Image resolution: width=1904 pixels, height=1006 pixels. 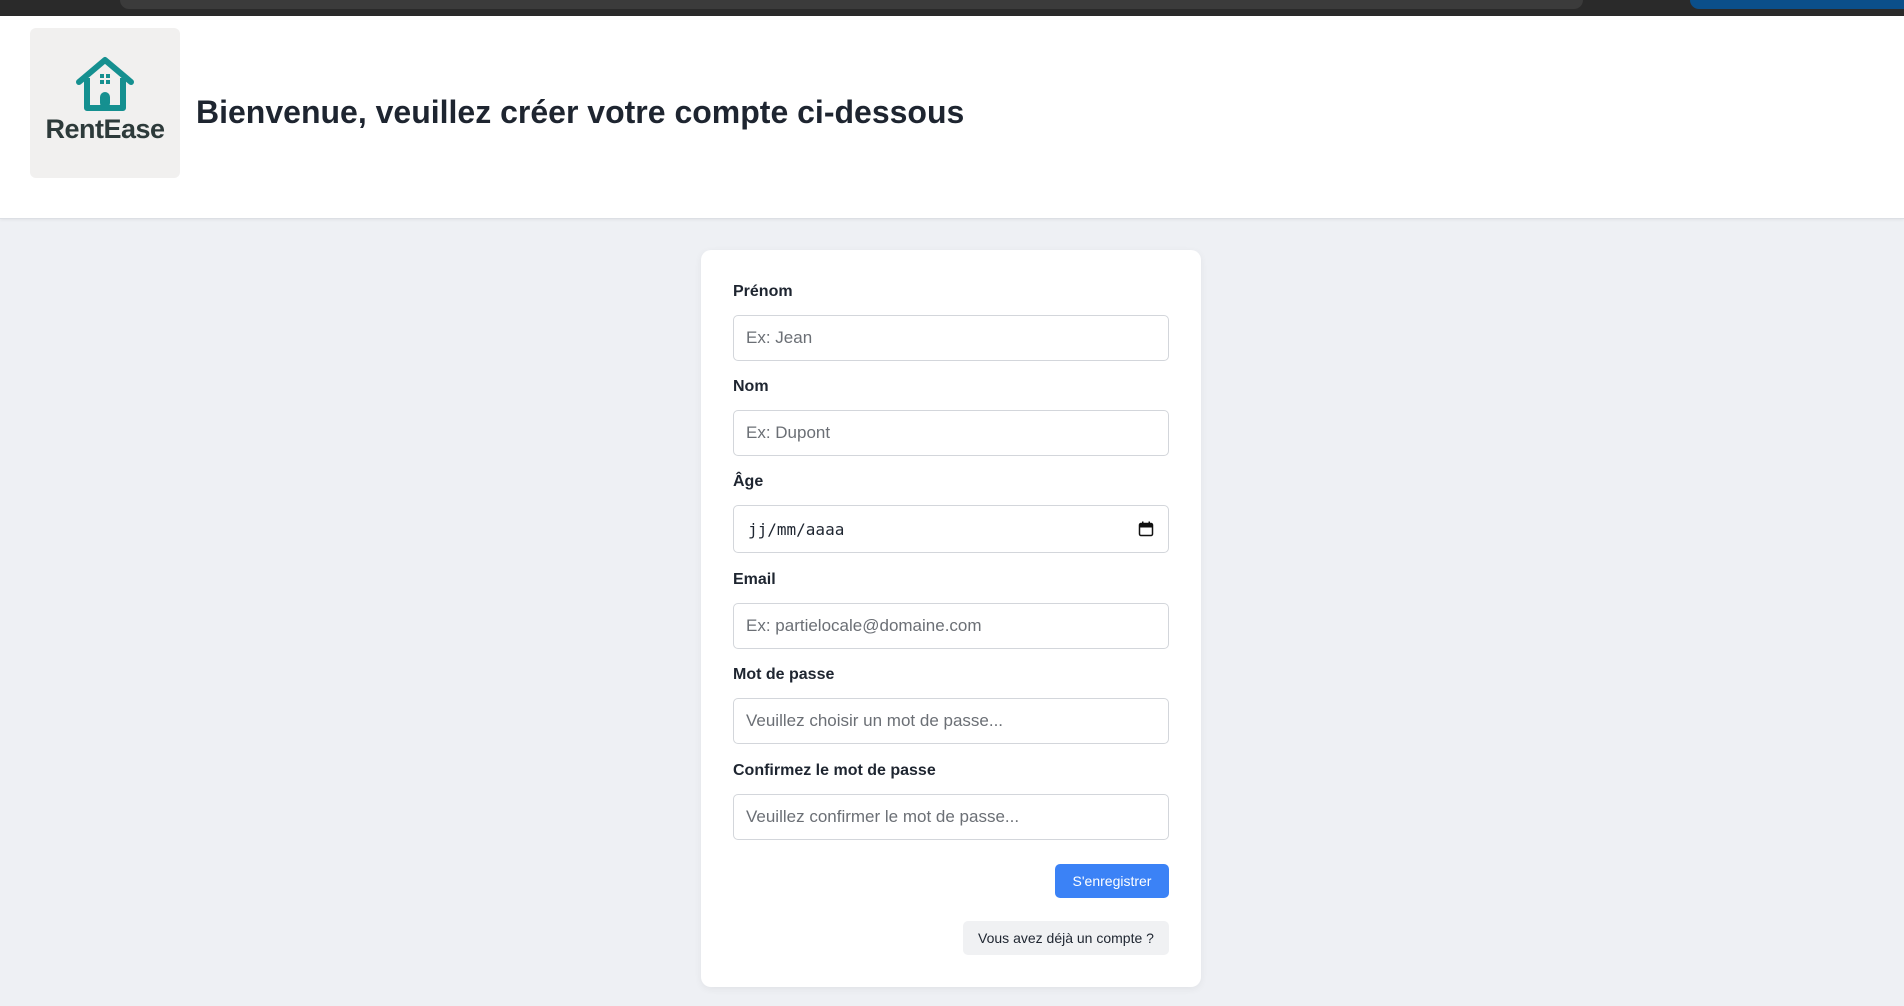 What do you see at coordinates (834, 770) in the screenshot?
I see `password-confirm-label: Confirmez le mot de passe` at bounding box center [834, 770].